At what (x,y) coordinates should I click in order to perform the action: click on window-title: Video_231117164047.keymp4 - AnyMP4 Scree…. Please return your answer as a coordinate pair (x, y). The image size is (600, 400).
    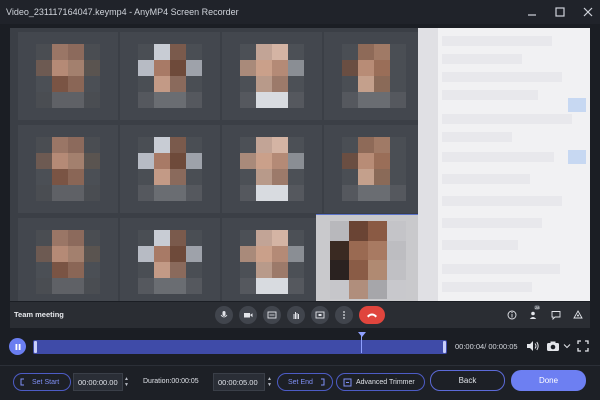
    Looking at the image, I should click on (122, 12).